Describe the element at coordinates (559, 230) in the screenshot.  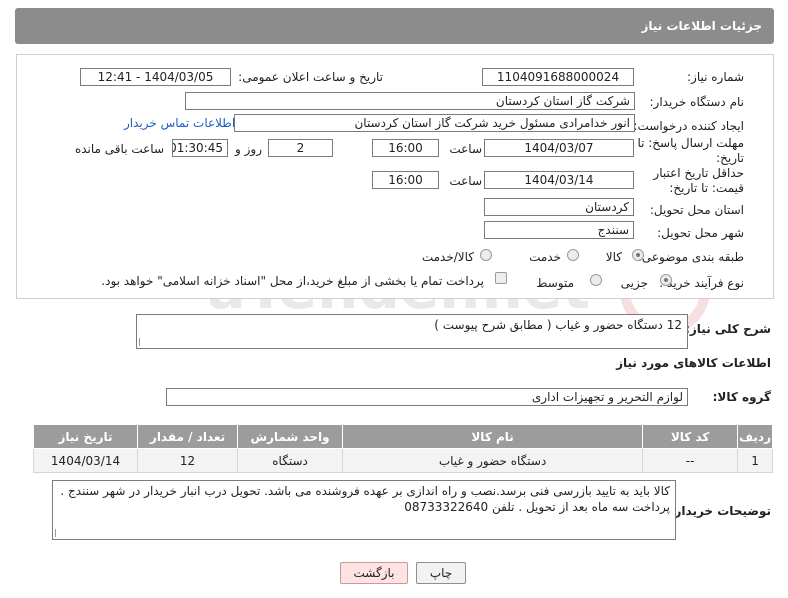
I see `city-field: سنندج` at that location.